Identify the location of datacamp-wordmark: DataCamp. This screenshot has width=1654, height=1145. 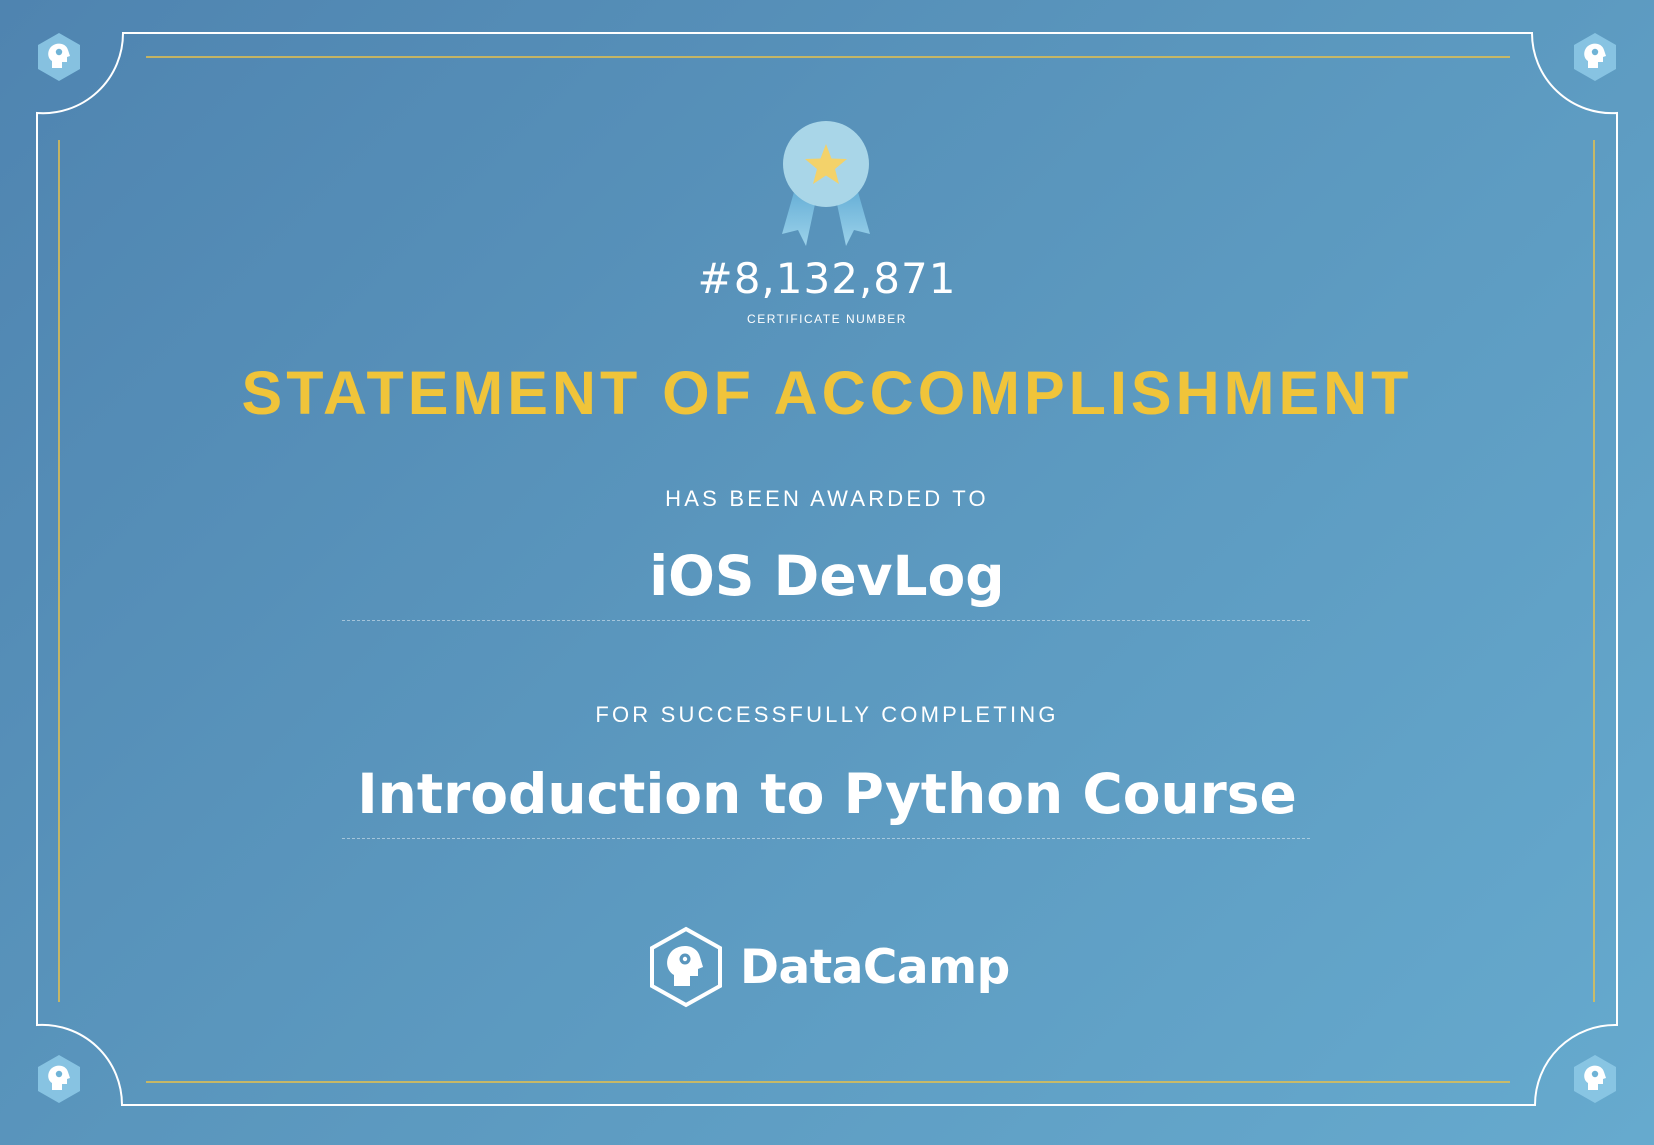
(875, 967).